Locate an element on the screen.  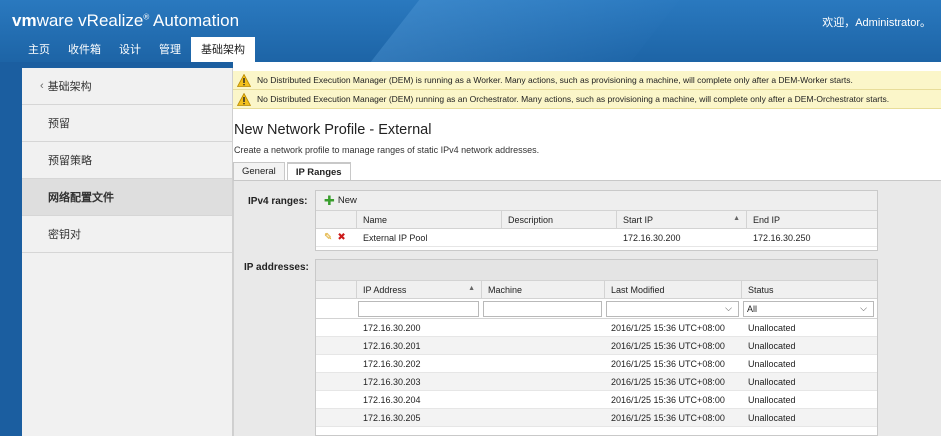
status-filter-select: All ⌵ is located at coordinates (808, 308).